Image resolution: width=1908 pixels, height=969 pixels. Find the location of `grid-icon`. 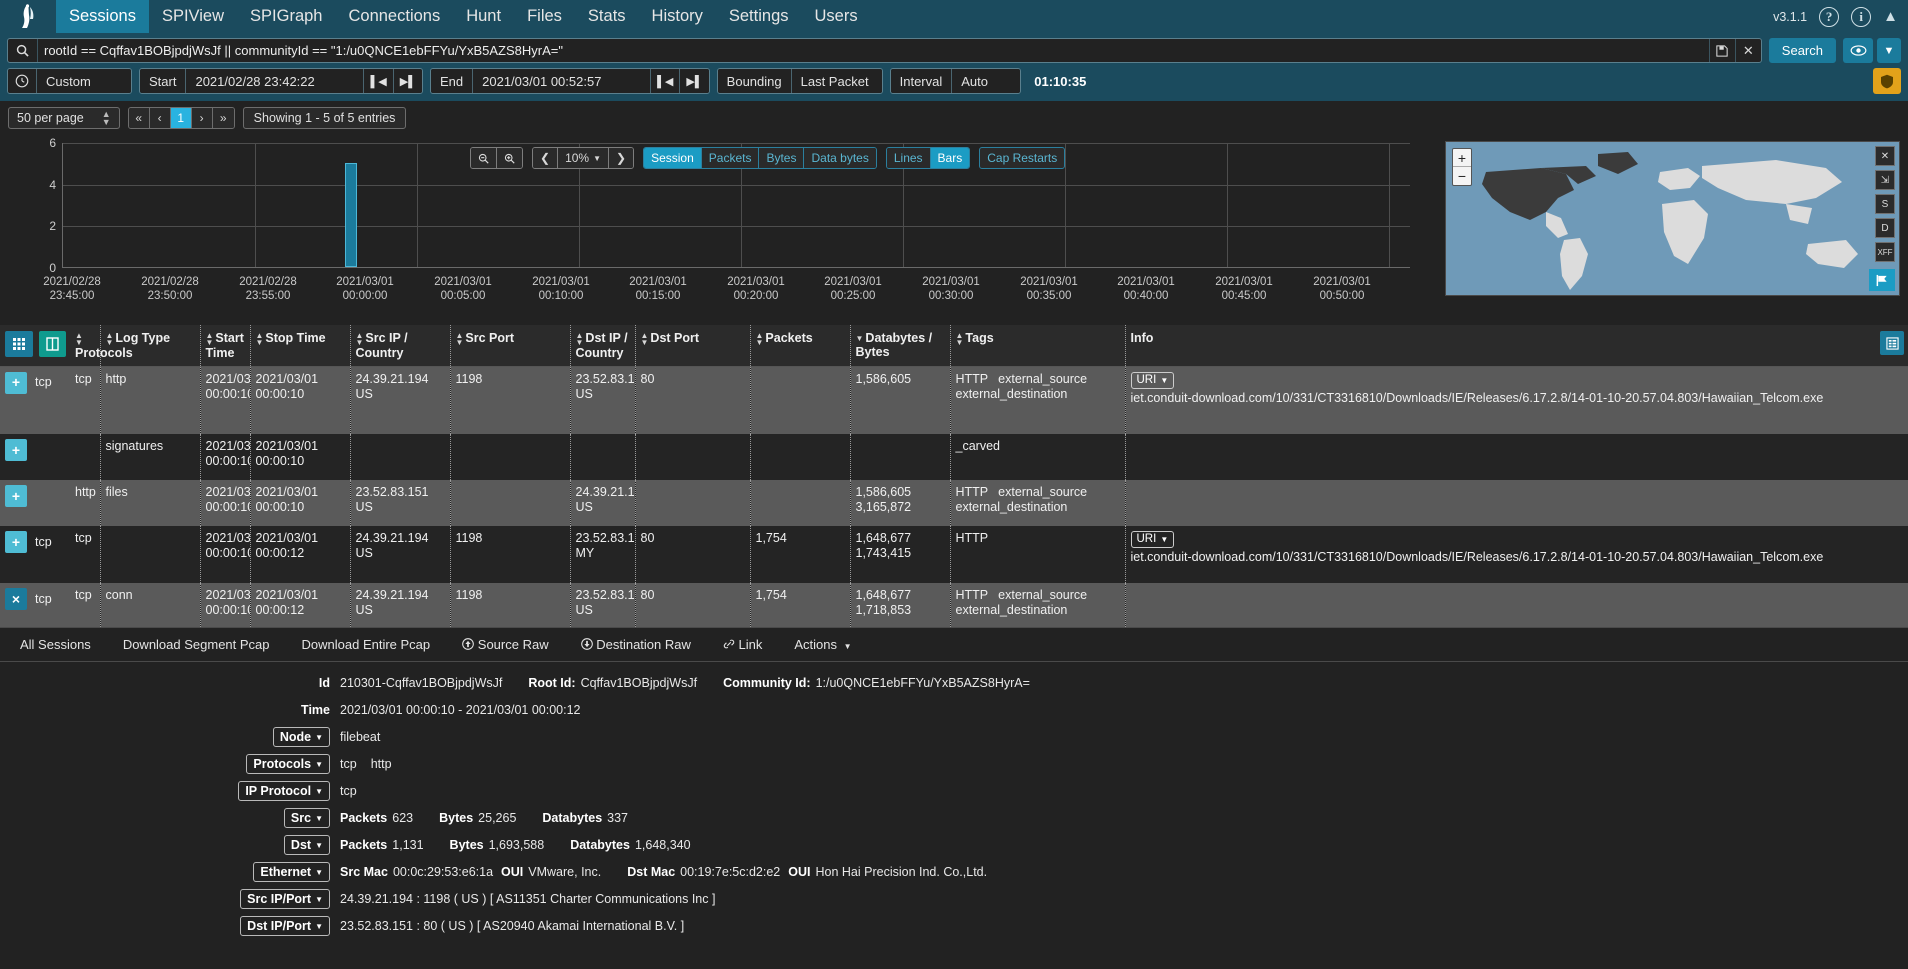

grid-icon is located at coordinates (19, 344).